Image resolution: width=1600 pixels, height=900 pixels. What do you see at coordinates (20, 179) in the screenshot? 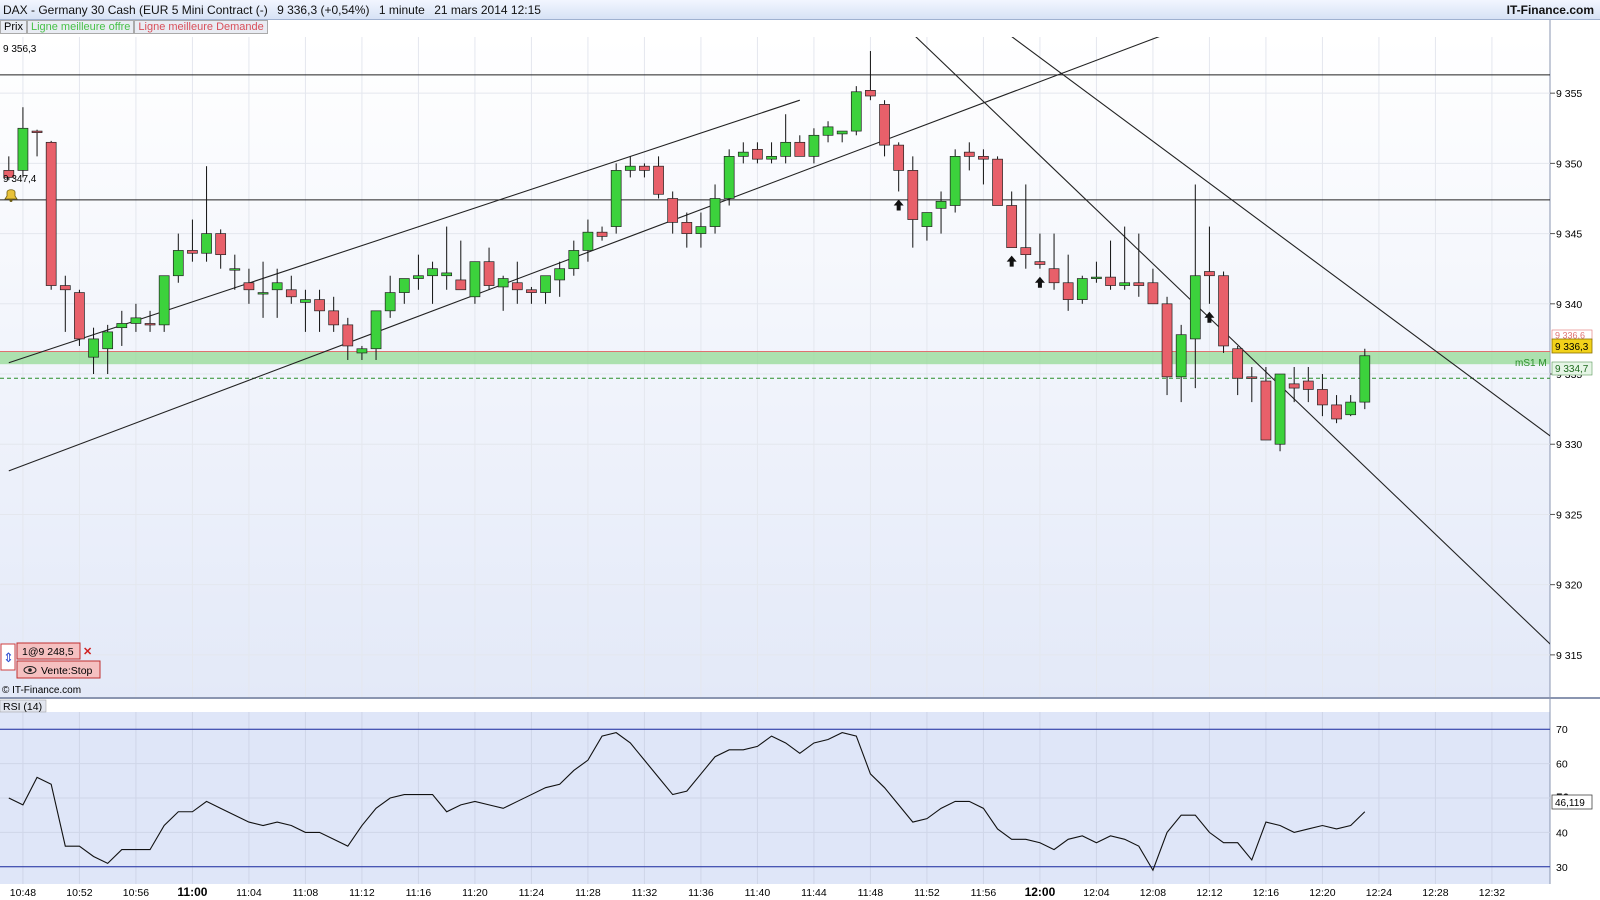
I see `level-mid-label: 9 347,4` at bounding box center [20, 179].